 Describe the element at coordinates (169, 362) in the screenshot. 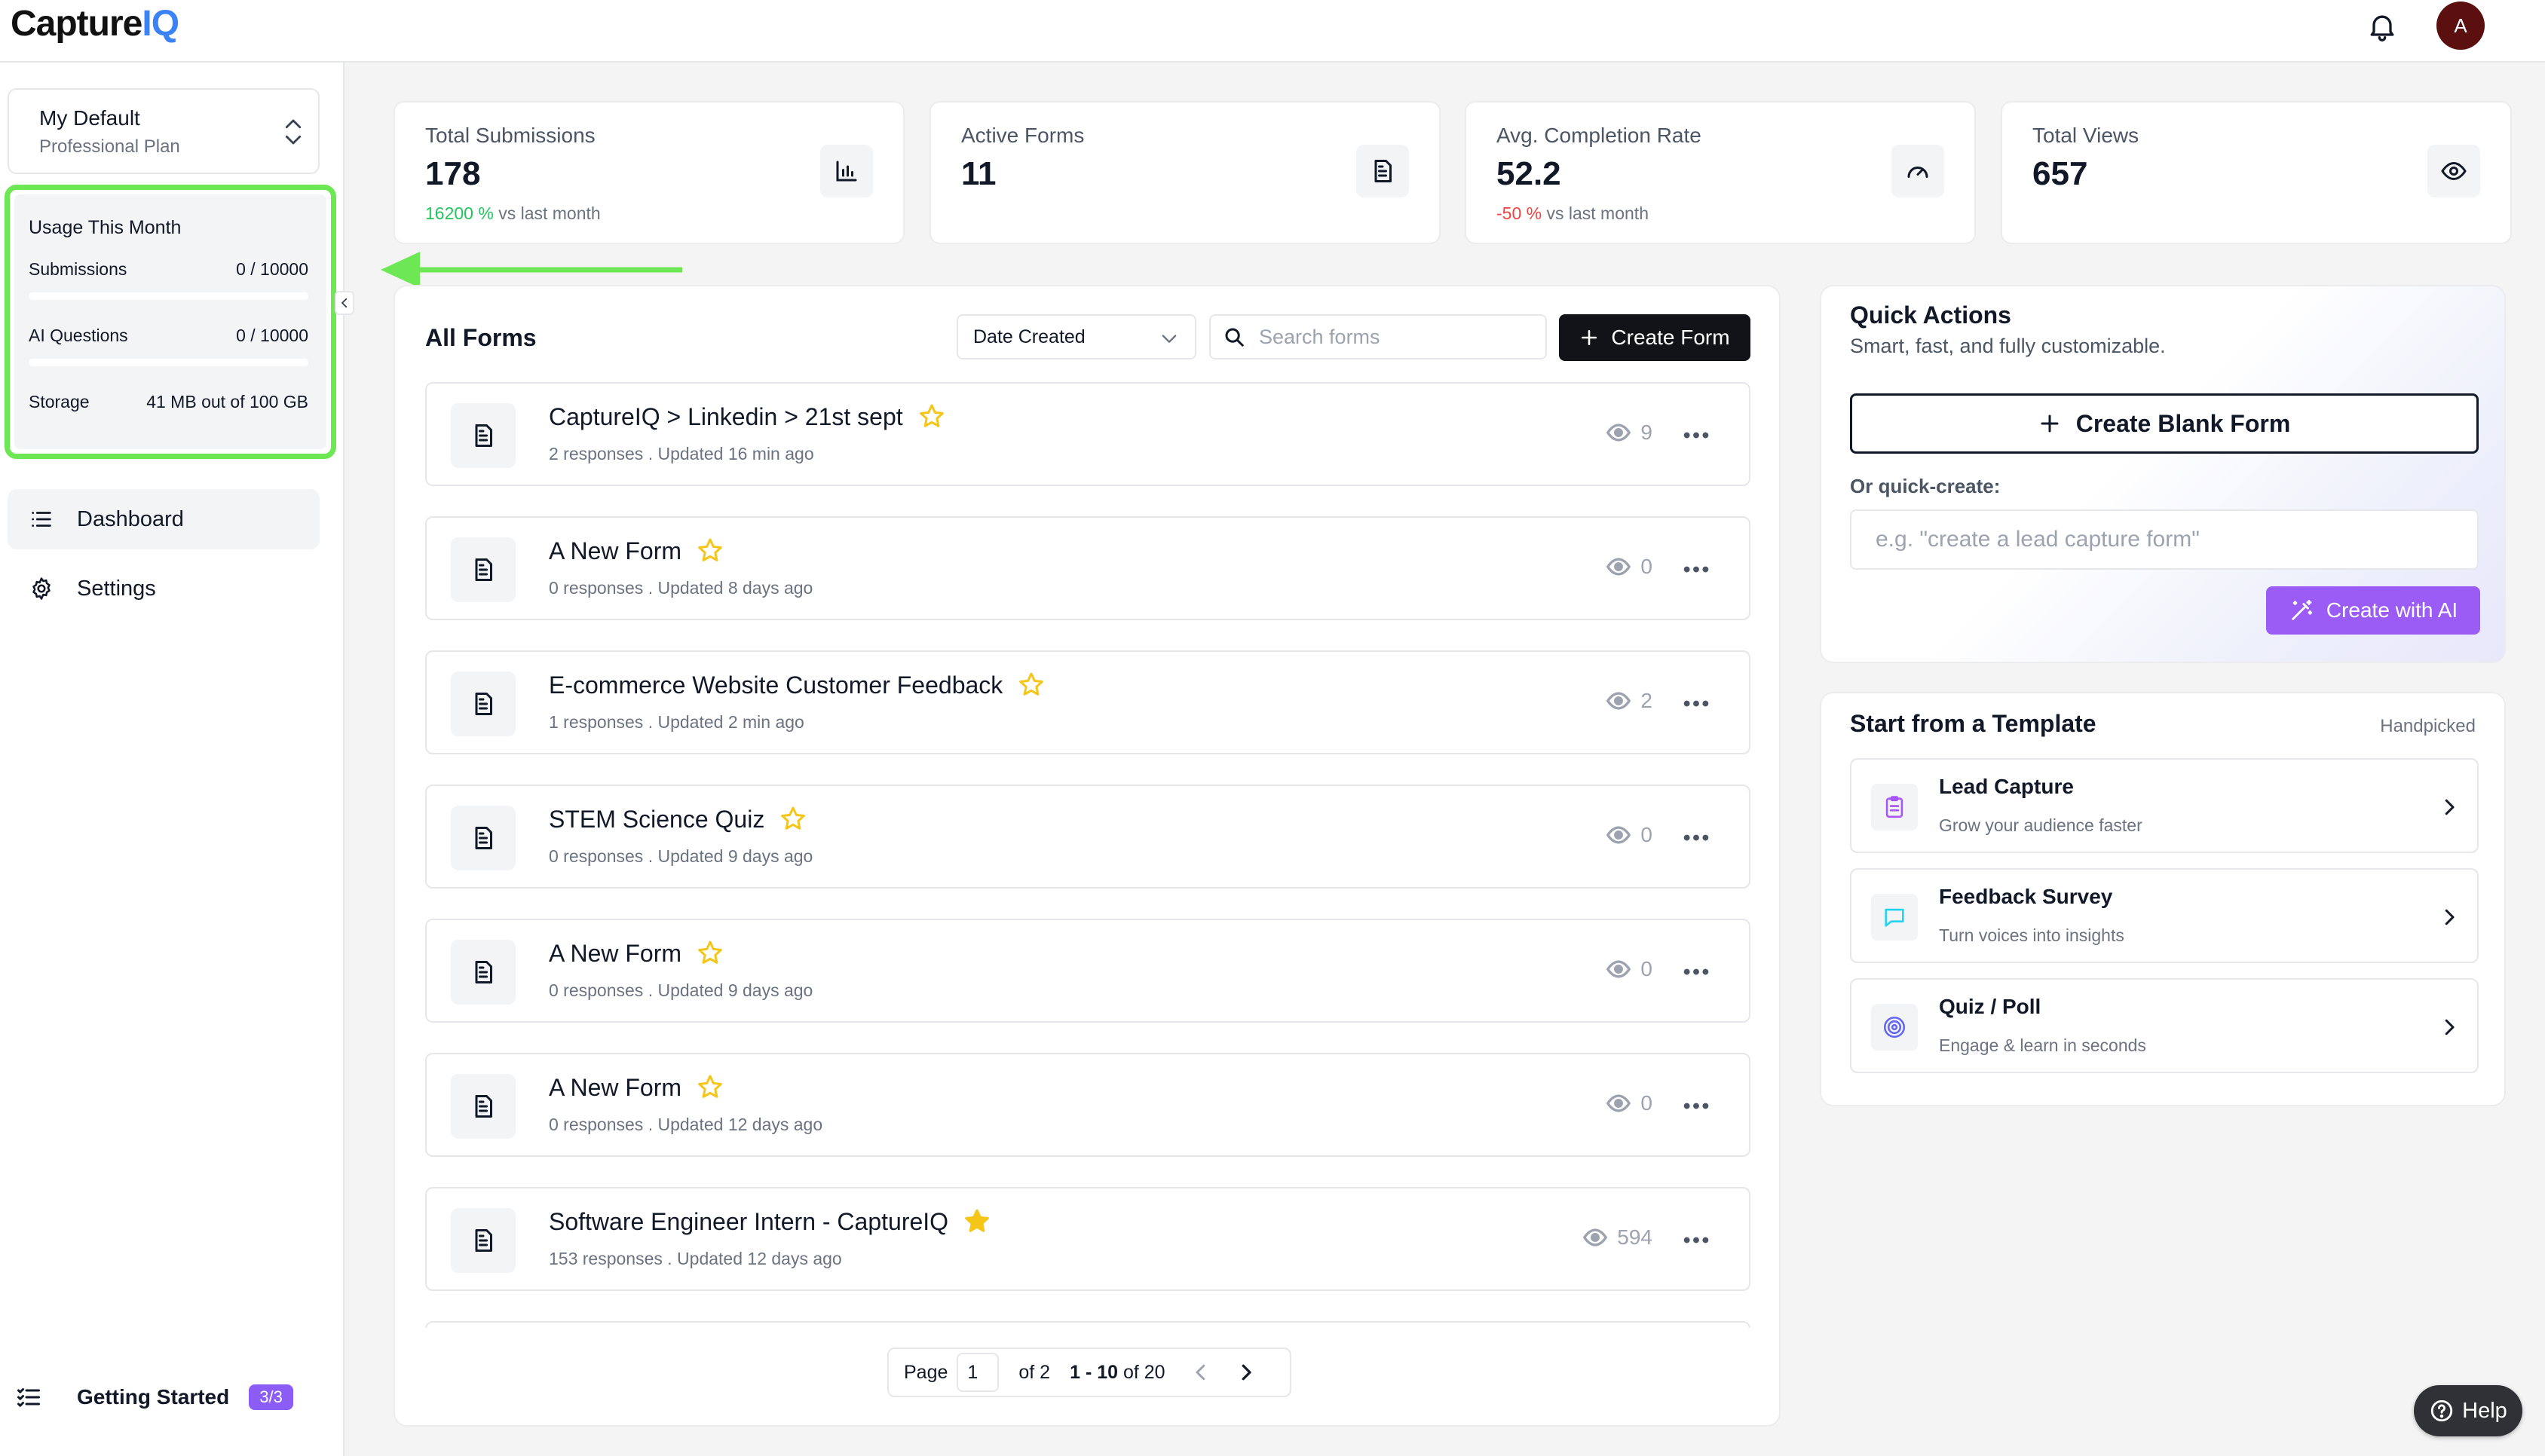

I see `ai-questions-progress-bar` at that location.